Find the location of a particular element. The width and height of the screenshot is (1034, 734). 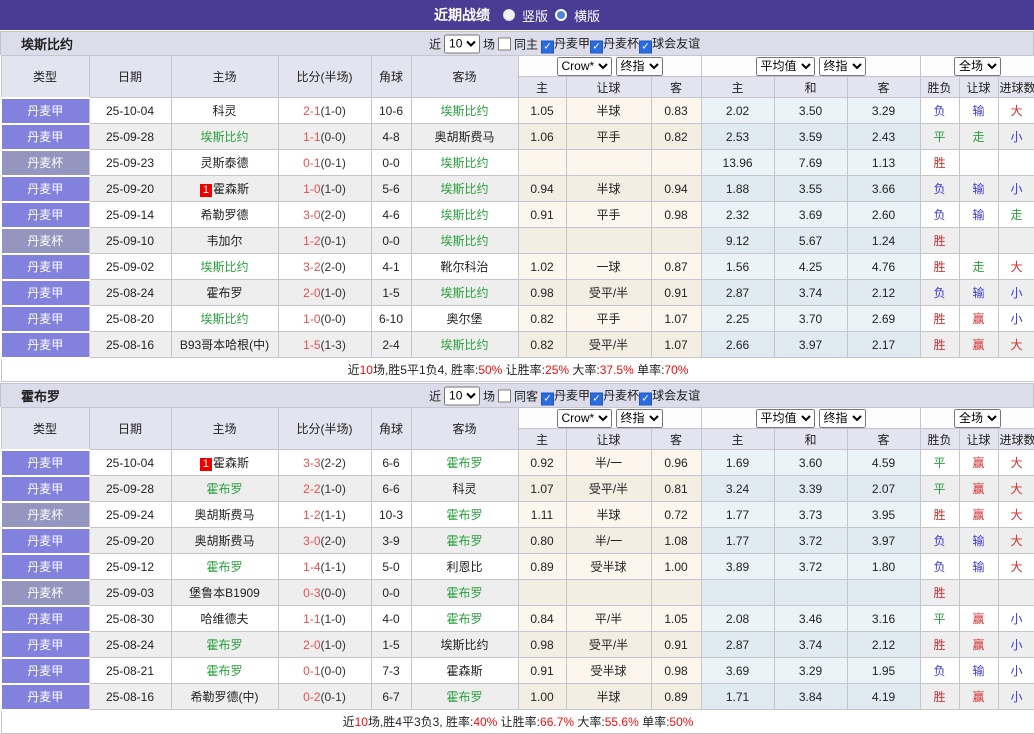

corner-cell: 0-0 is located at coordinates (391, 240).